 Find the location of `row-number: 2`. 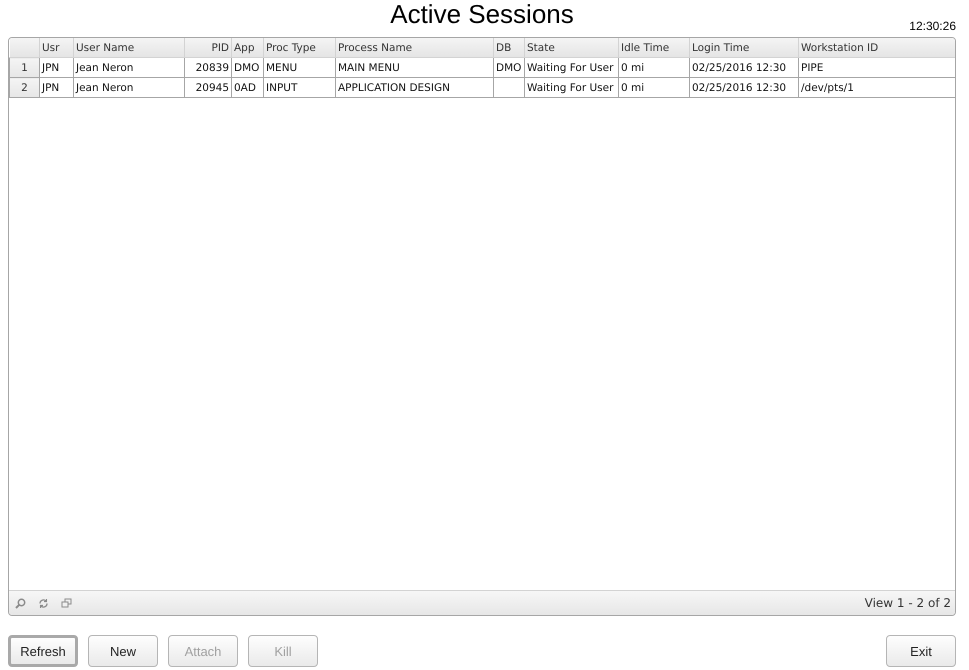

row-number: 2 is located at coordinates (25, 88).